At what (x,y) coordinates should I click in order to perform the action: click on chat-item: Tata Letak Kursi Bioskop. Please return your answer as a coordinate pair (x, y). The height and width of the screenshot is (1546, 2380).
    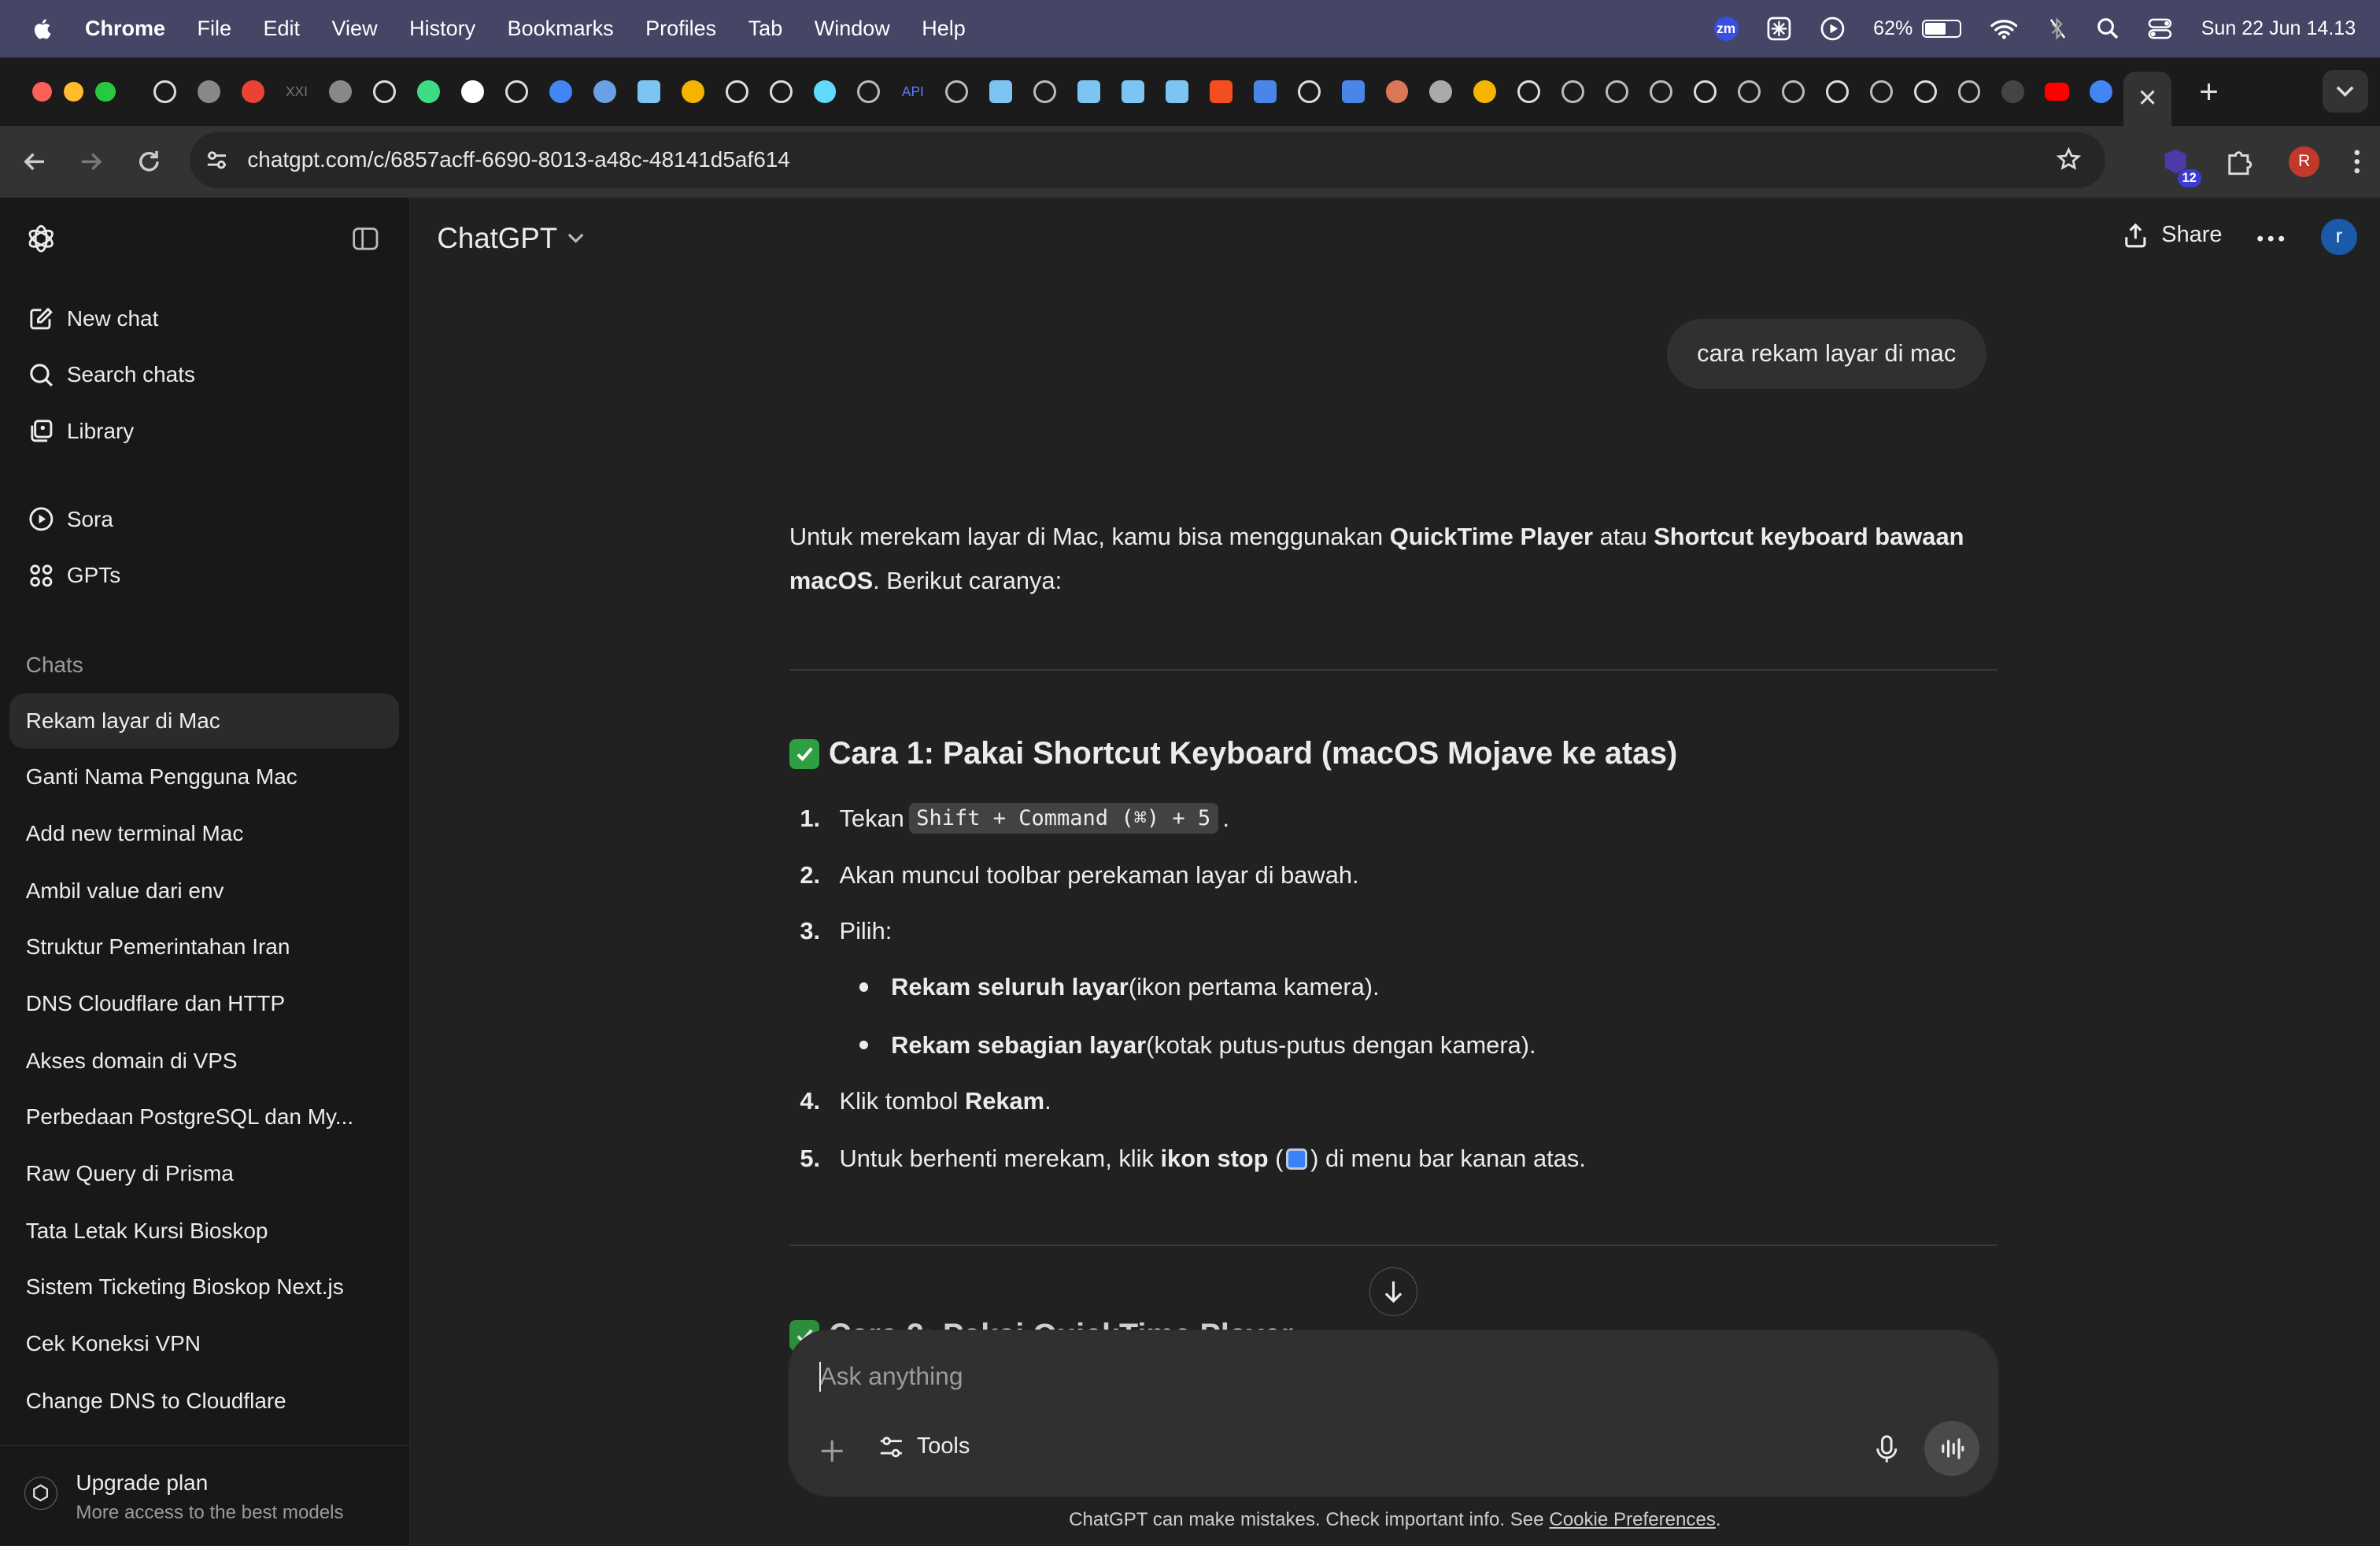
    Looking at the image, I should click on (204, 1231).